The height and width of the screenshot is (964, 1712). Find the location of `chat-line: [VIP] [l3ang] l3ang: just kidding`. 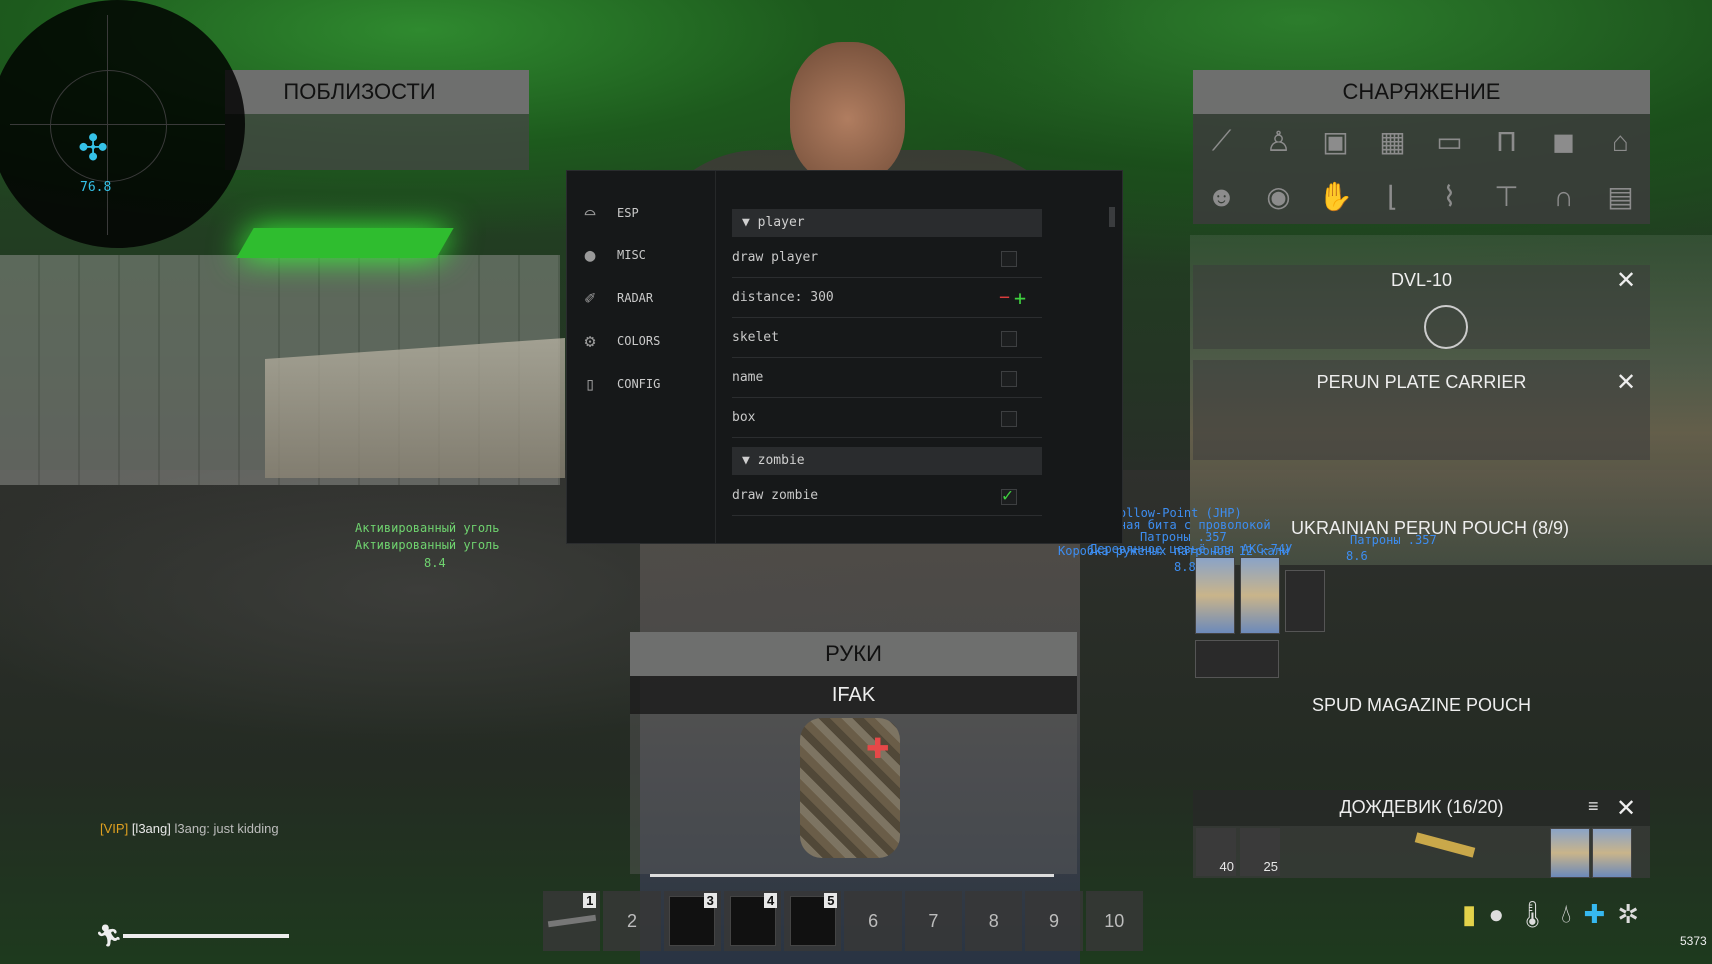

chat-line: [VIP] [l3ang] l3ang: just kidding is located at coordinates (189, 828).